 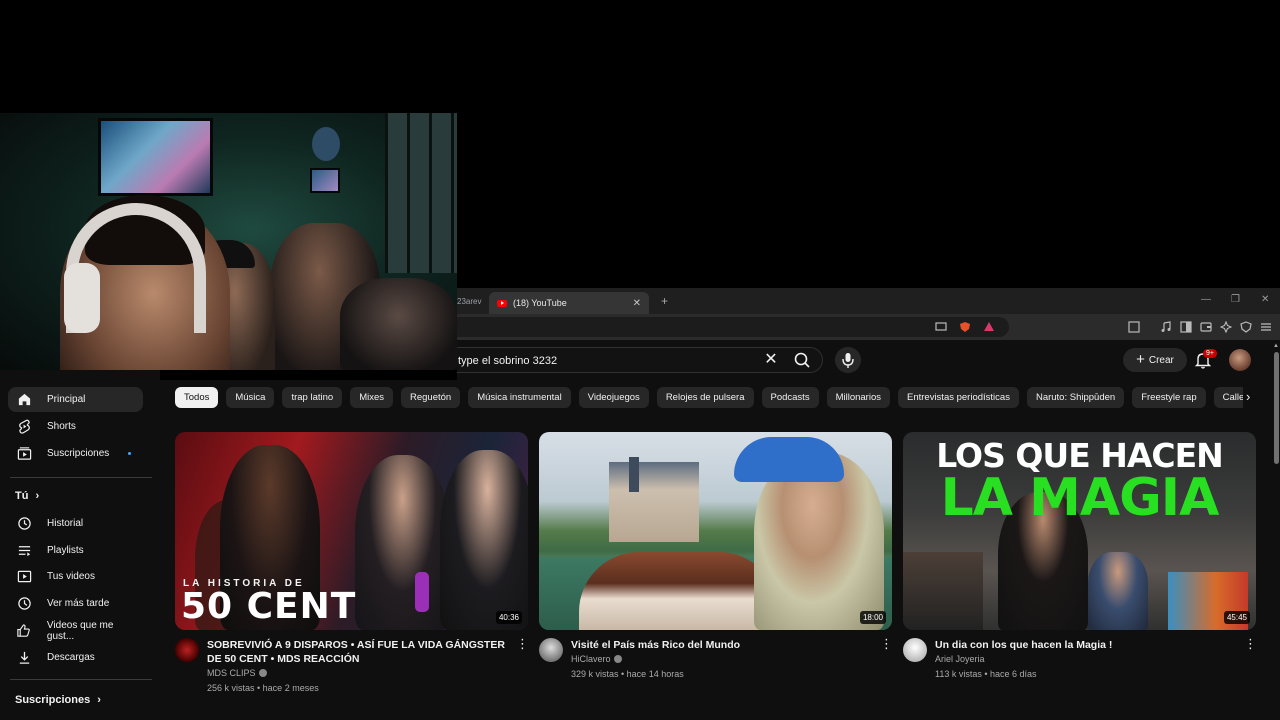 What do you see at coordinates (1228, 397) in the screenshot?
I see `chip-calles: Calles` at bounding box center [1228, 397].